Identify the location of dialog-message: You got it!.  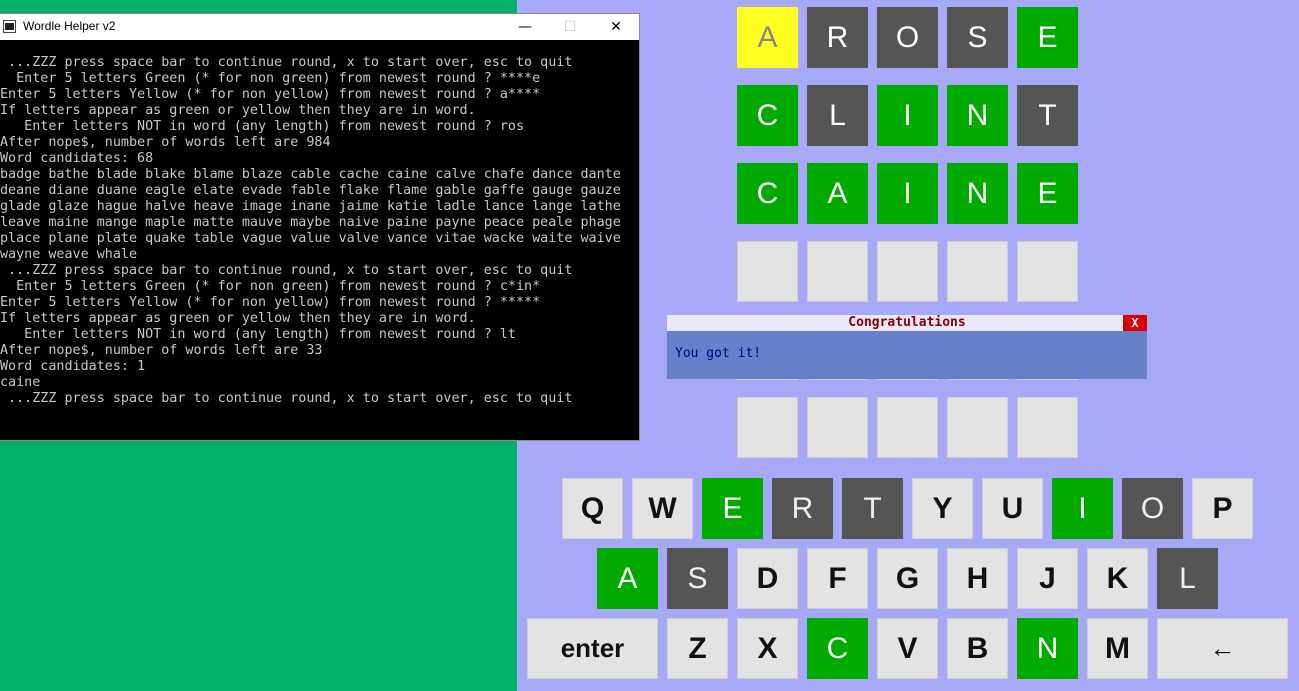
(718, 353).